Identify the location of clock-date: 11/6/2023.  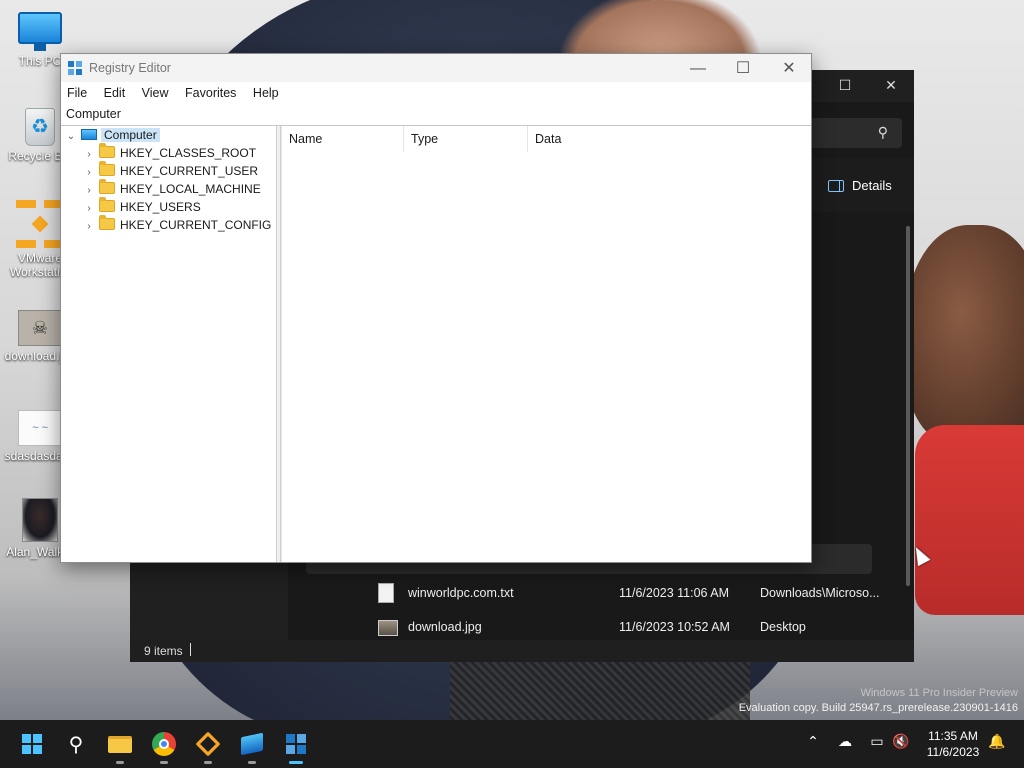
(953, 752).